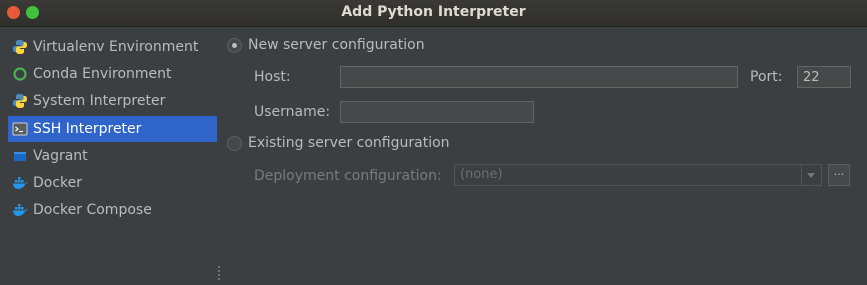  I want to click on new-server-option: New server configuration, so click(326, 45).